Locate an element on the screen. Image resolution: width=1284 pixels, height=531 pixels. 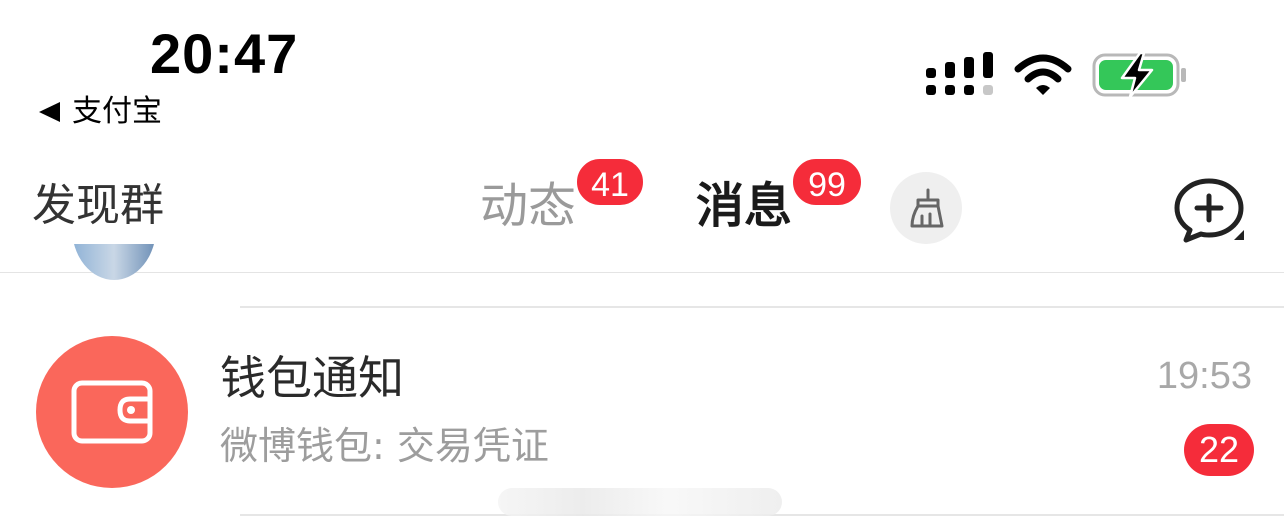
battery-charging-icon is located at coordinates (1139, 75).